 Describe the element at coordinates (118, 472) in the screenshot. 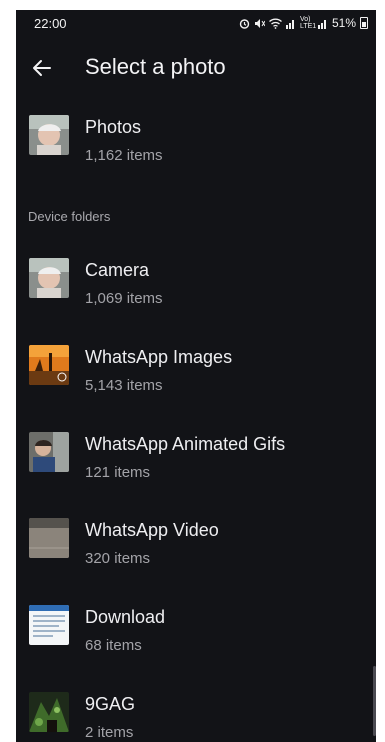

I see `folder-count: 121 items` at that location.